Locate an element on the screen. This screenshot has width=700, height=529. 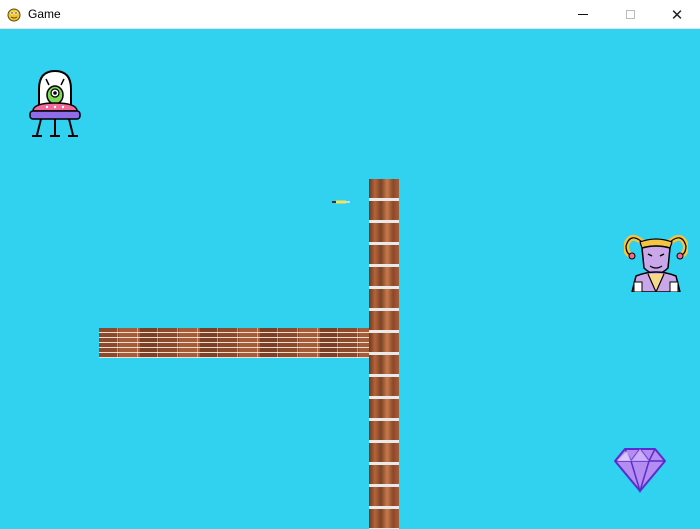
window-title: Game is located at coordinates (44, 14).